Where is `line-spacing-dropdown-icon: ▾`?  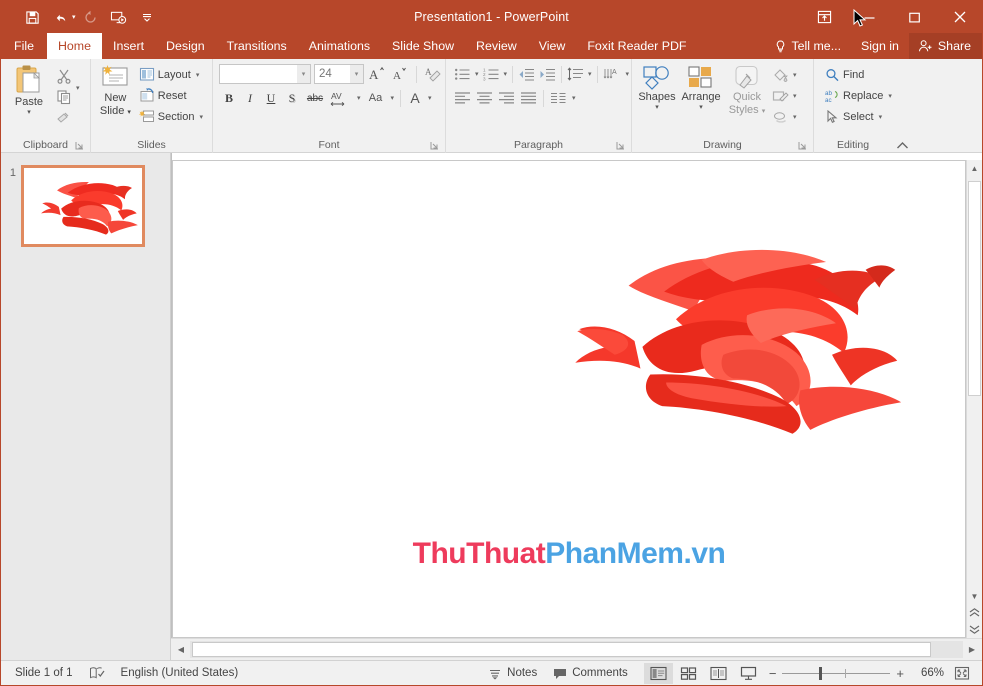
line-spacing-dropdown-icon: ▾ is located at coordinates (590, 74).